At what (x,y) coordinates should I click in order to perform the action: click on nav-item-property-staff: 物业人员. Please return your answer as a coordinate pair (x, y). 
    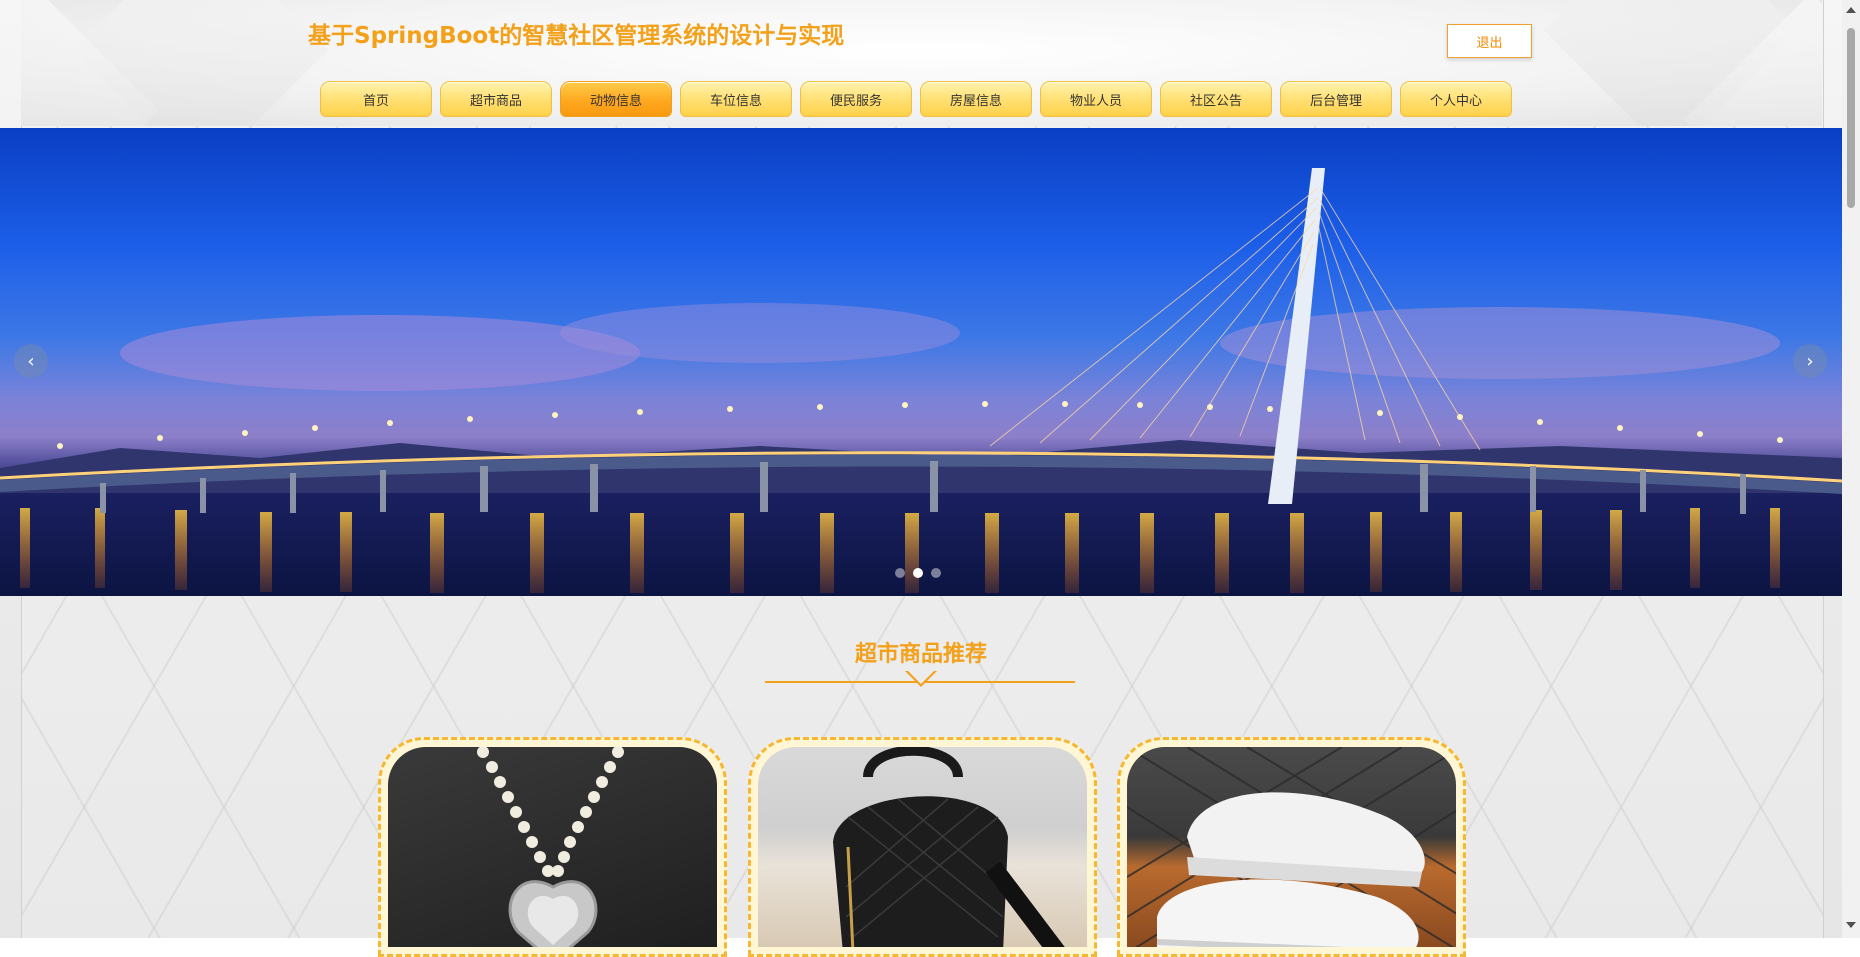
    Looking at the image, I should click on (1096, 99).